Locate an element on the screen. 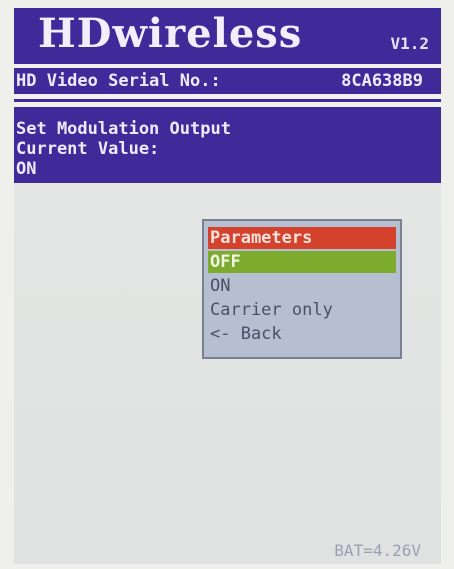  title-bar: HDwireless V1.2 is located at coordinates (227, 36).